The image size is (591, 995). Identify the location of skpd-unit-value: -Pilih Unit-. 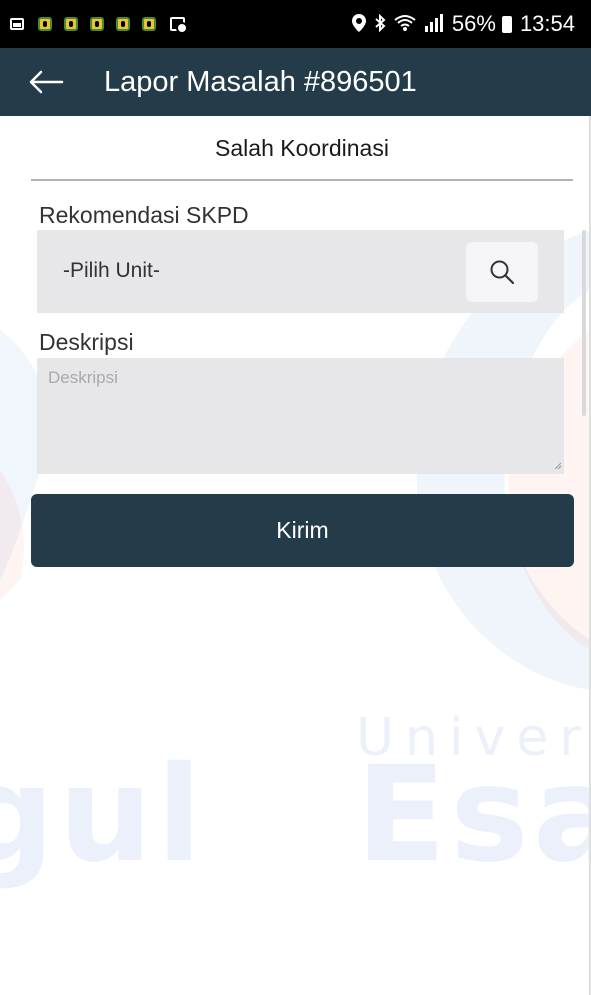
(111, 270).